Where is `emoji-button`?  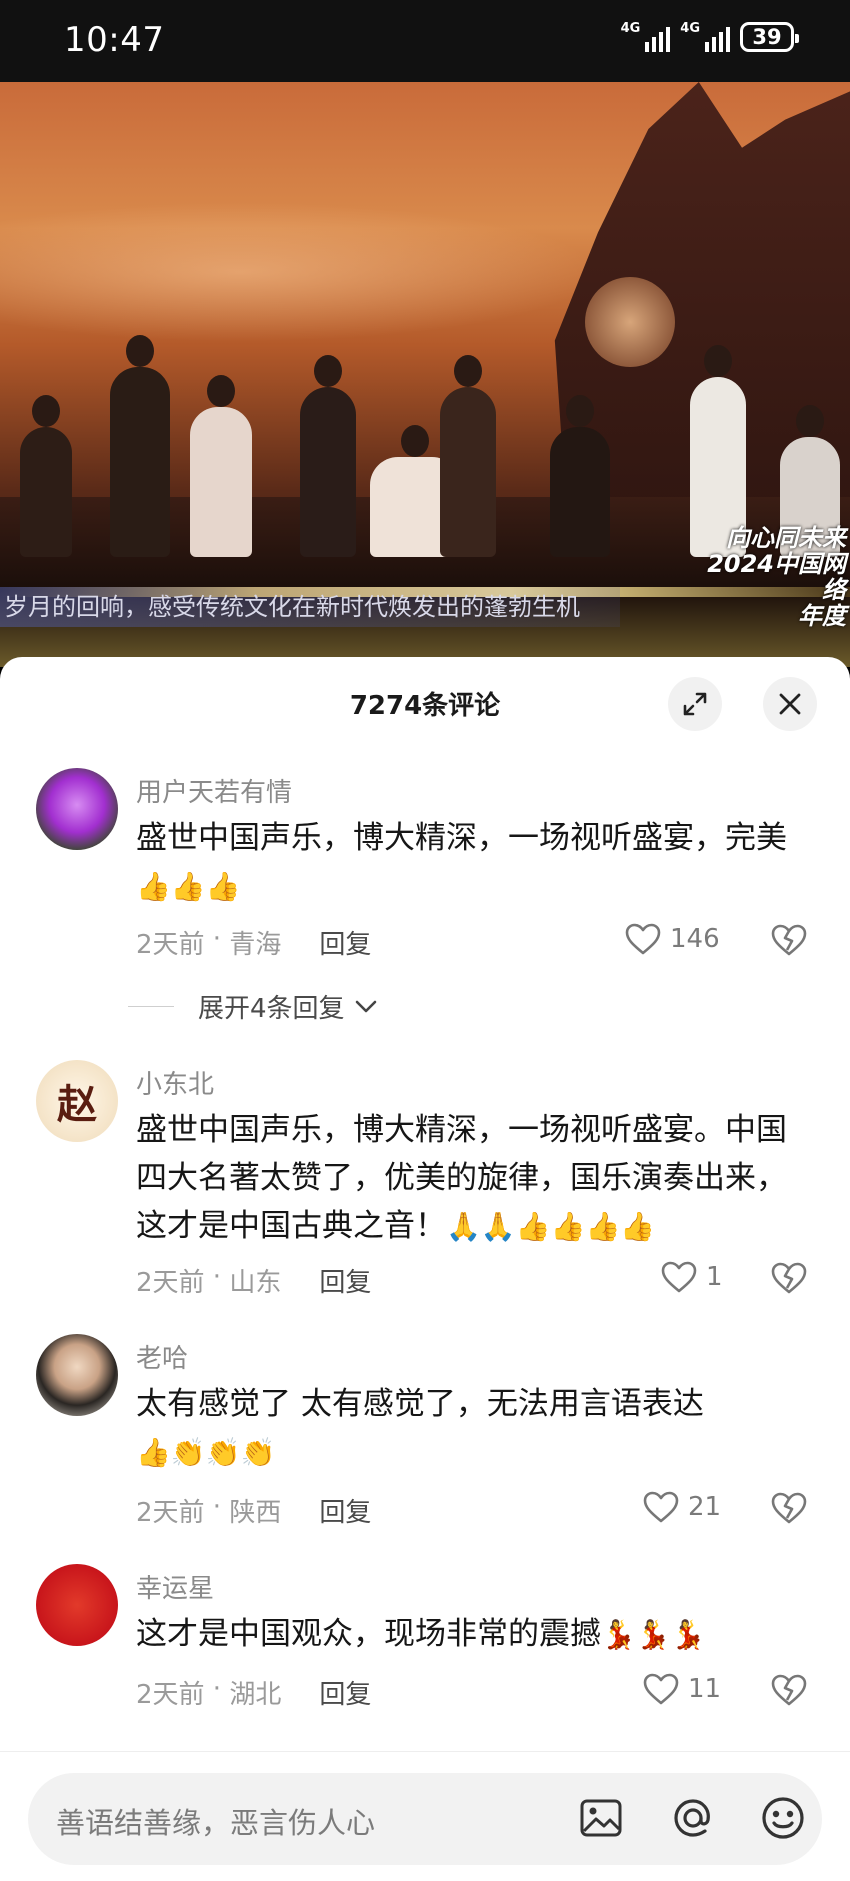 emoji-button is located at coordinates (783, 1818).